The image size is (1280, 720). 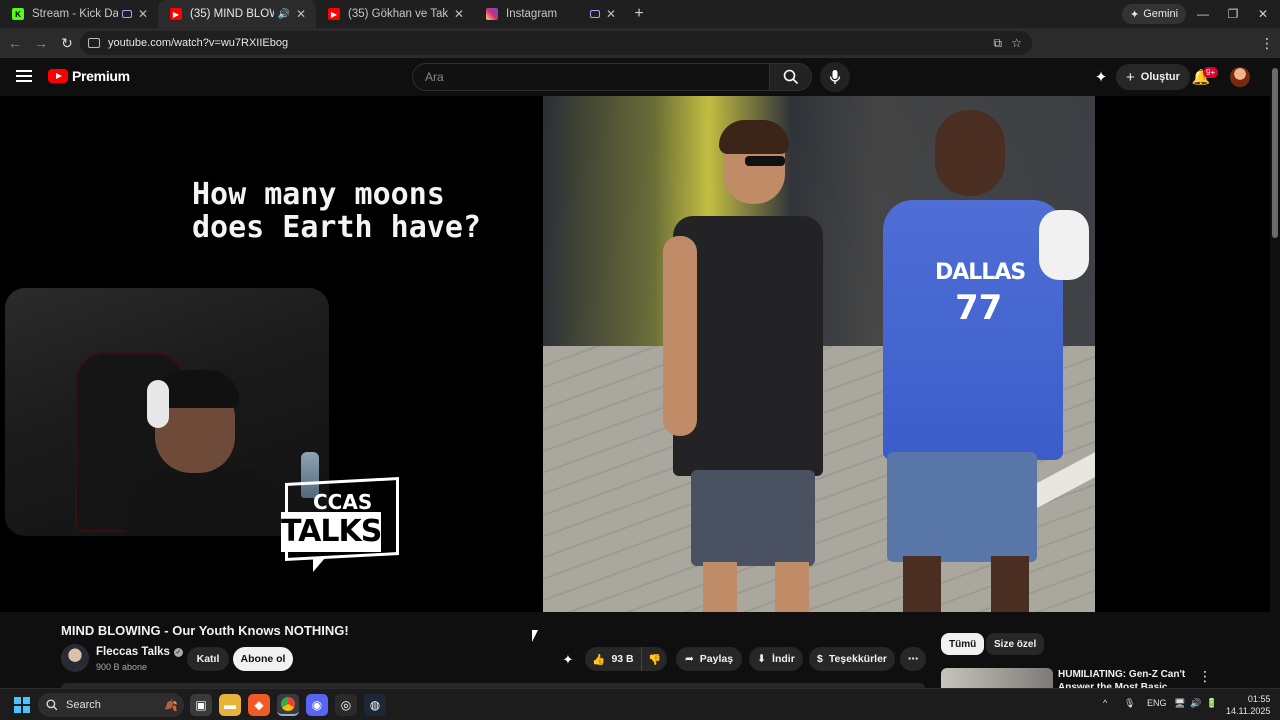 What do you see at coordinates (591, 77) in the screenshot?
I see `search-input: Ara` at bounding box center [591, 77].